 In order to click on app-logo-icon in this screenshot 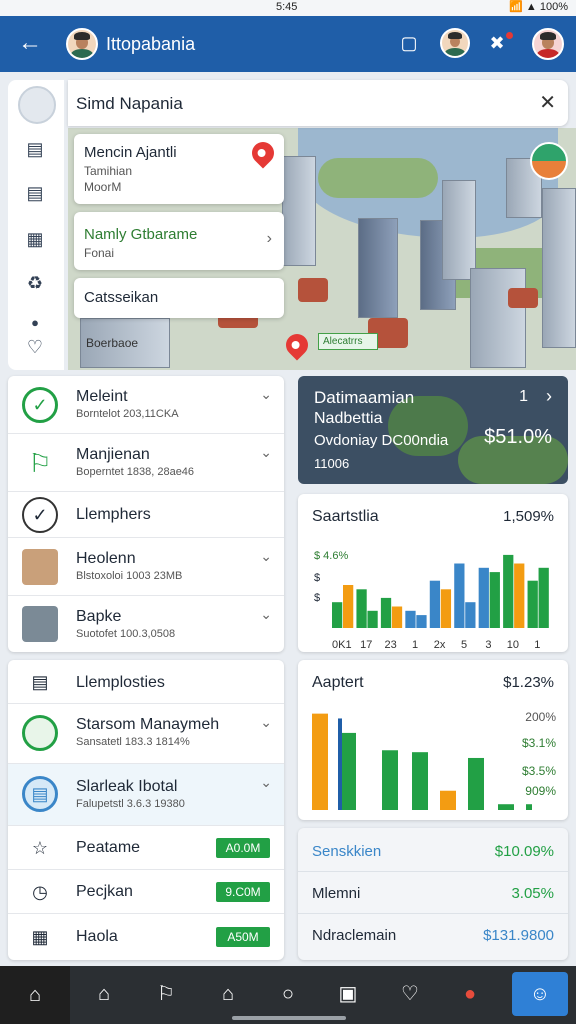, I will do `click(37, 105)`.